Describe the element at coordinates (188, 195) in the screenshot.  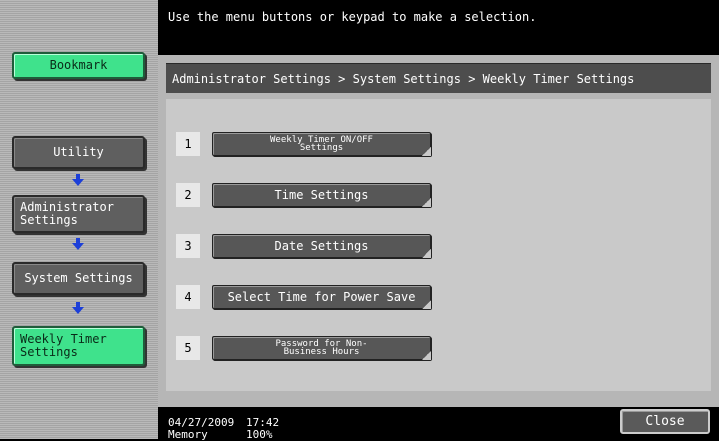
I see `menu-number: 2` at that location.